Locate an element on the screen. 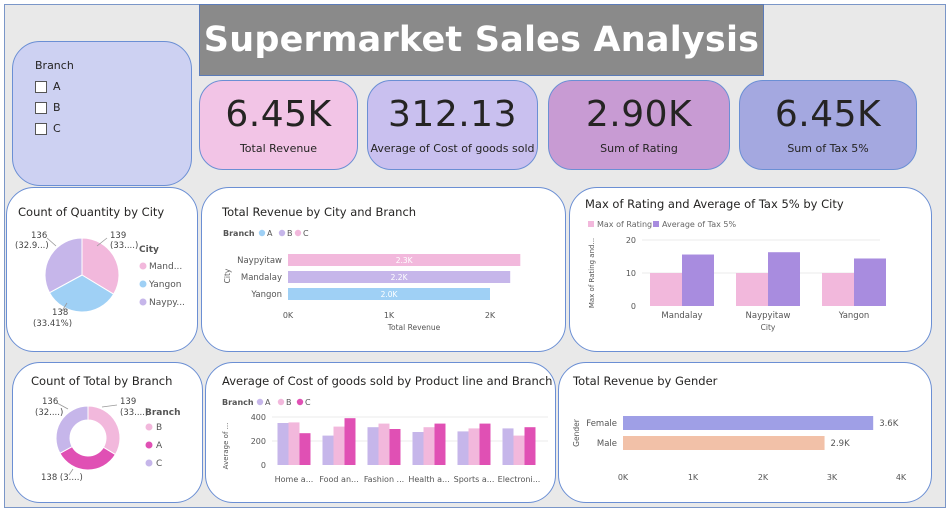 This screenshot has width=951, height=515. category-label: Naypyitaw is located at coordinates (259, 261).